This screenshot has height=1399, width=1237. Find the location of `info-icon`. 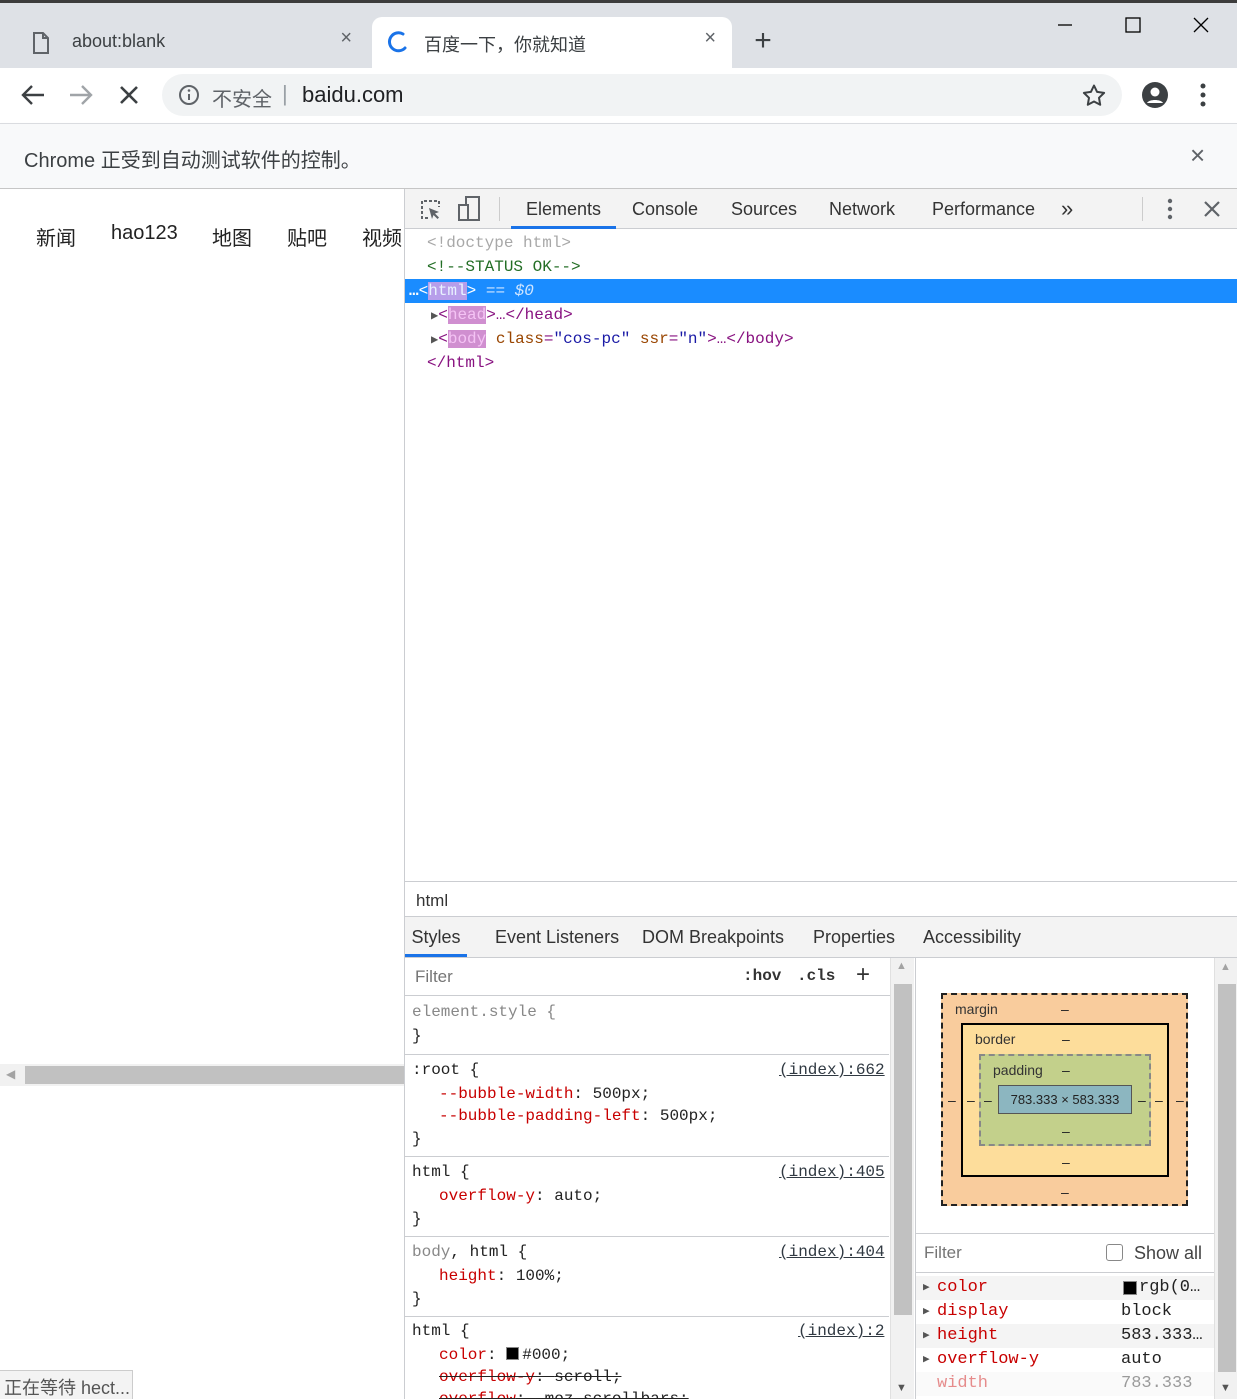

info-icon is located at coordinates (189, 95).